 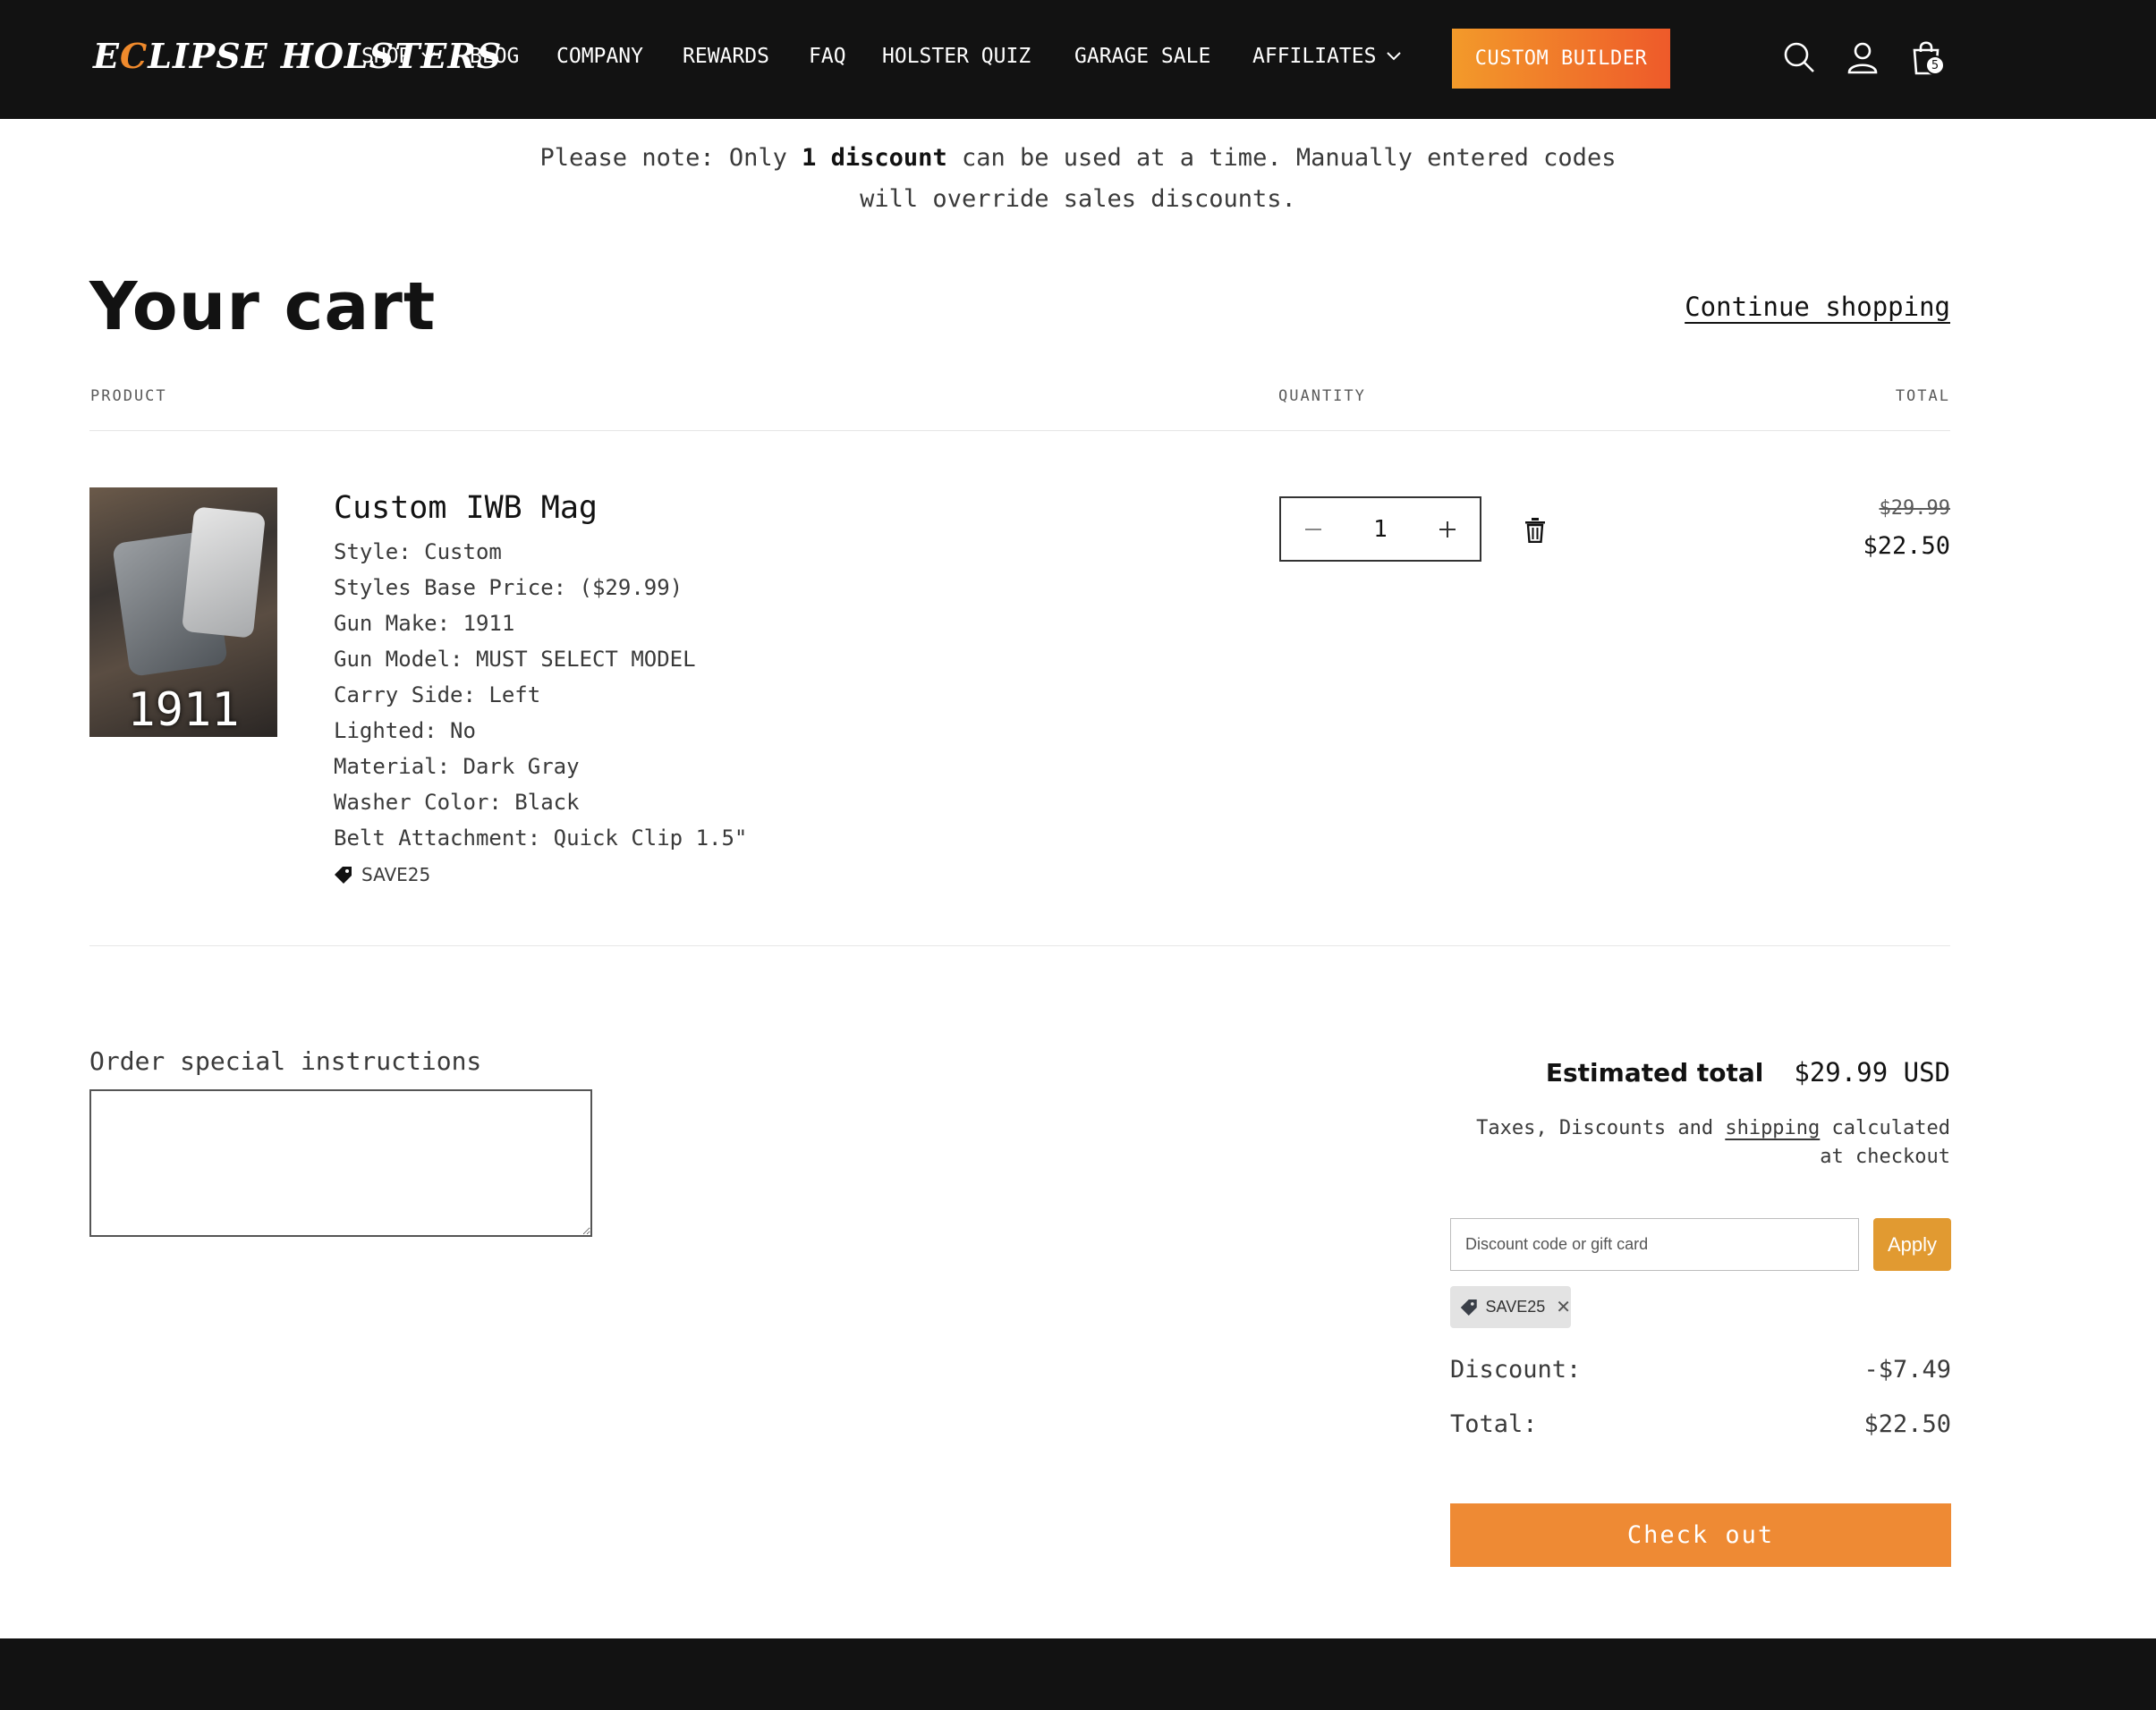 What do you see at coordinates (515, 659) in the screenshot?
I see `product-property: Gun Model: MUST SELECT MODEL` at bounding box center [515, 659].